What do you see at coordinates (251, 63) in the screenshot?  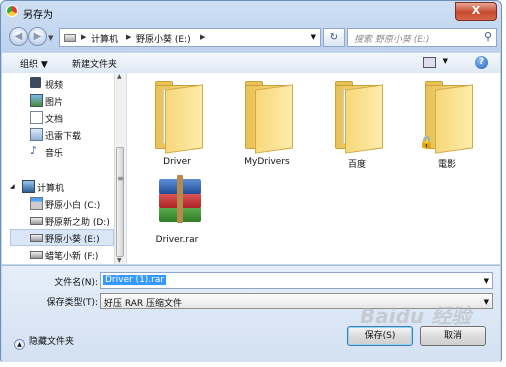 I see `command-toolbar: 组织 ▼ 新建文件夹 ▼ ?` at bounding box center [251, 63].